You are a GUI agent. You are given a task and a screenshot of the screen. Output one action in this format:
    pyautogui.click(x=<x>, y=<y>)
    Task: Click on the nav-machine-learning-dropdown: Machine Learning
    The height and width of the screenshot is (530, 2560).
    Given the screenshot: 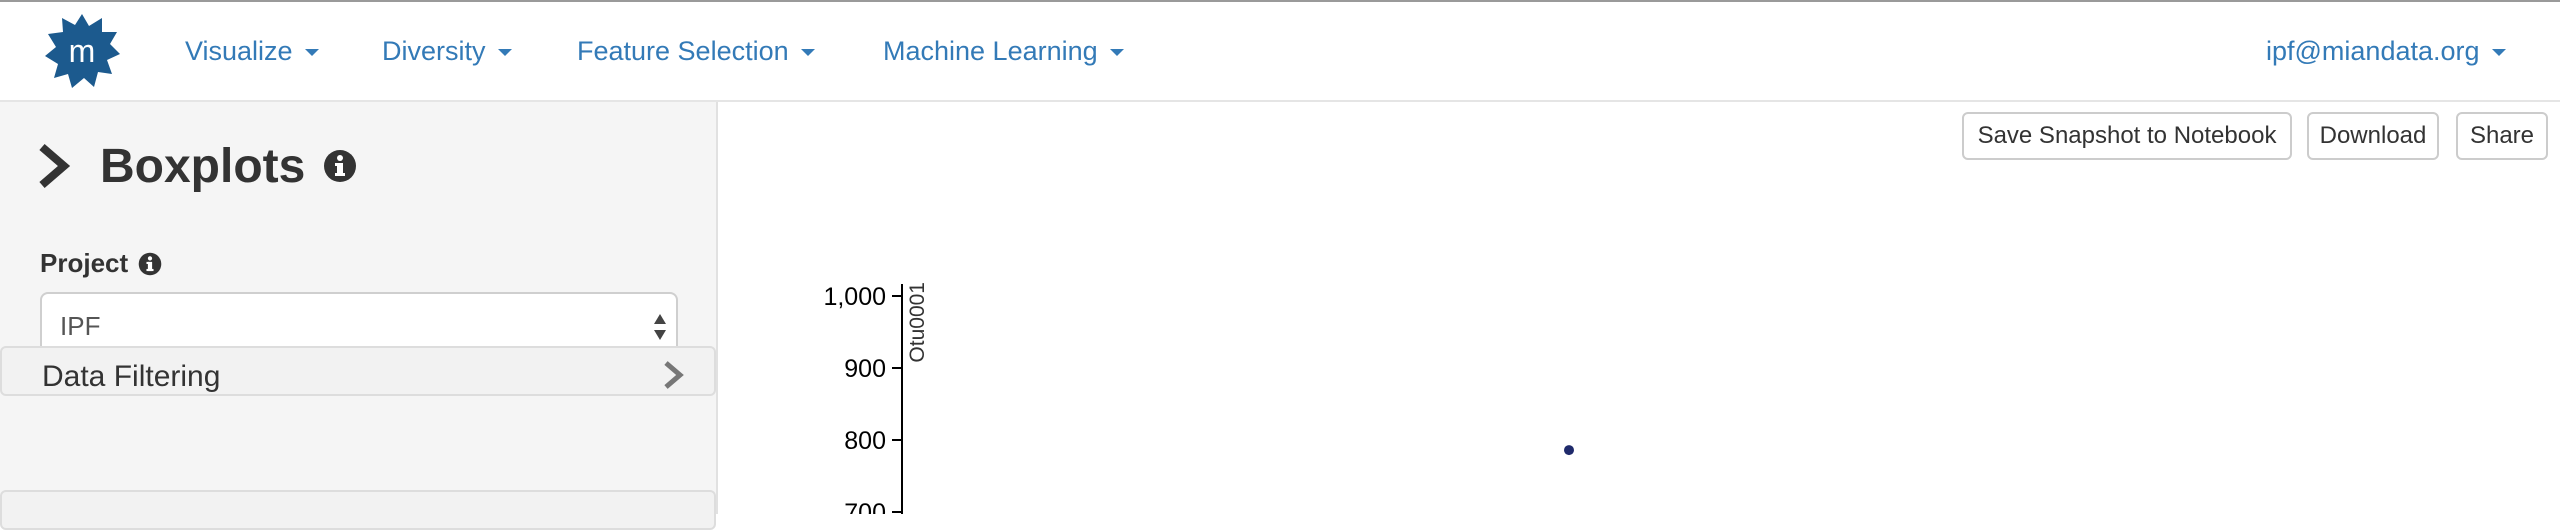 What is the action you would take?
    pyautogui.click(x=1003, y=51)
    